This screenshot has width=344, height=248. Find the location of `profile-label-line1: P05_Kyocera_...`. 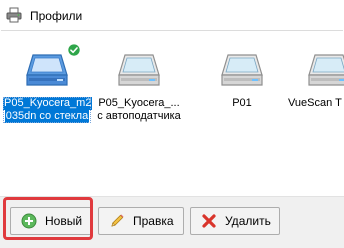

profile-label-line1: P05_Kyocera_... is located at coordinates (139, 103).